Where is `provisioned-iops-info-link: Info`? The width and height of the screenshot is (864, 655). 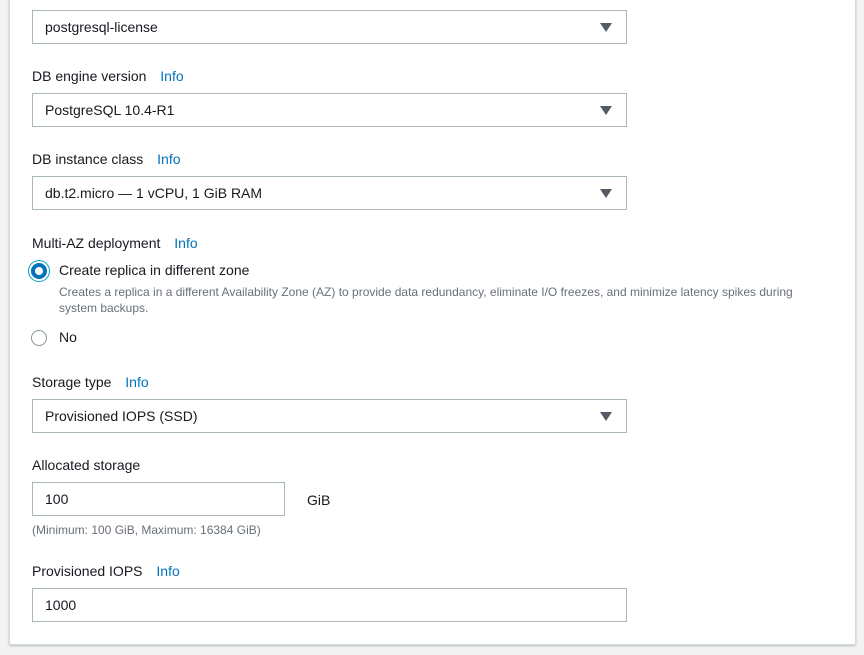
provisioned-iops-info-link: Info is located at coordinates (167, 571).